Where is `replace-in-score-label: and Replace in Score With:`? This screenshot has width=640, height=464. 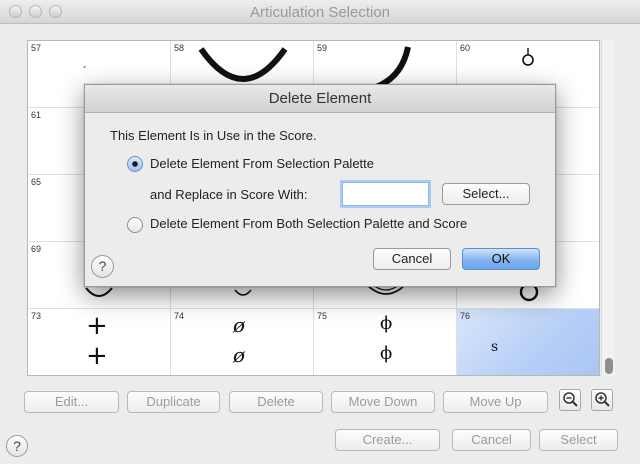
replace-in-score-label: and Replace in Score With: is located at coordinates (229, 194).